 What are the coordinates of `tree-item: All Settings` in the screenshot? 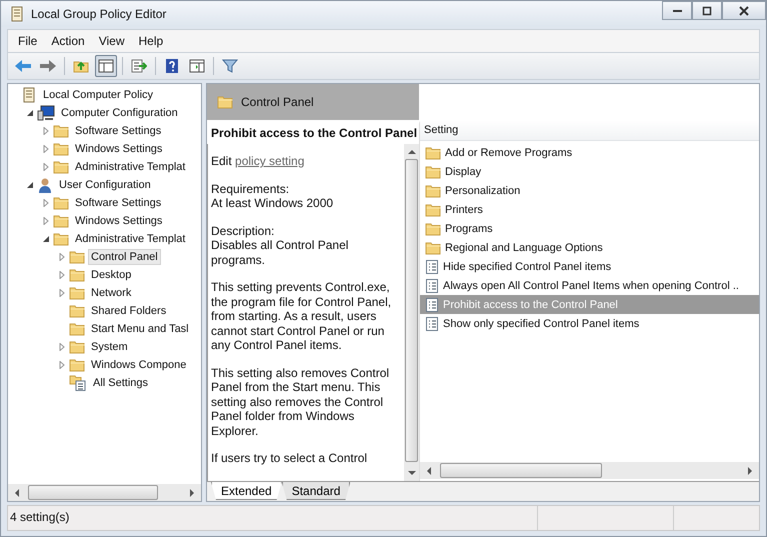 It's located at (121, 383).